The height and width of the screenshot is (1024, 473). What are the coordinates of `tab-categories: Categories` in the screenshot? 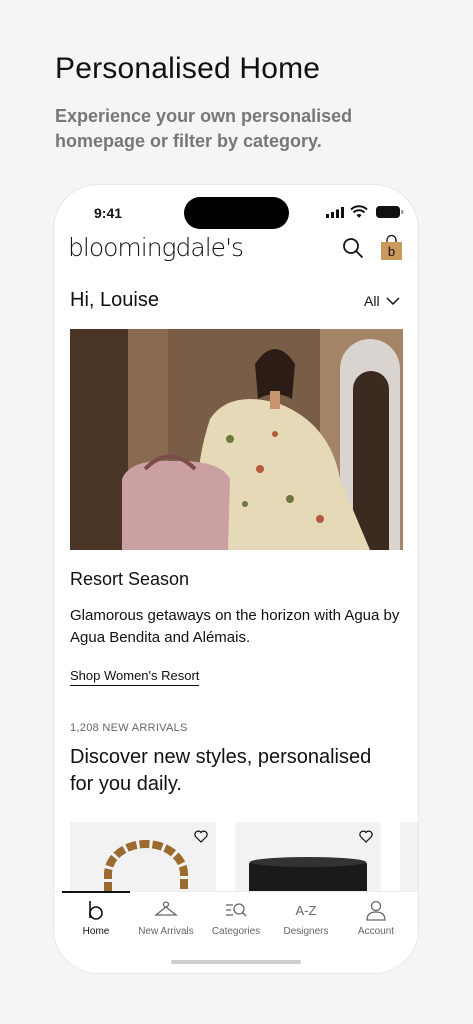 It's located at (236, 917).